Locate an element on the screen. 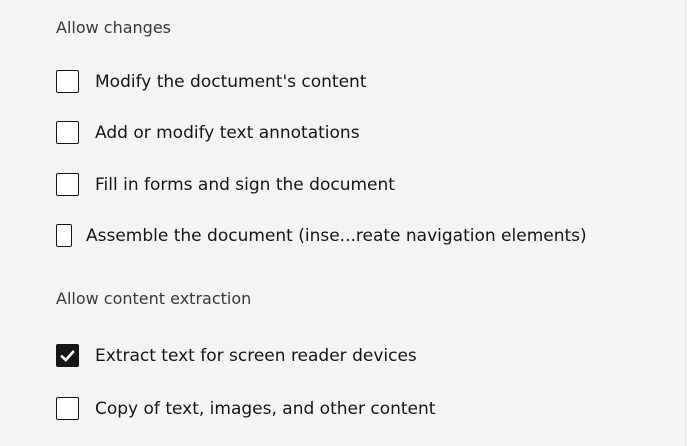 The height and width of the screenshot is (446, 692). text-annotations-label: Add or modify text annotations is located at coordinates (227, 132).